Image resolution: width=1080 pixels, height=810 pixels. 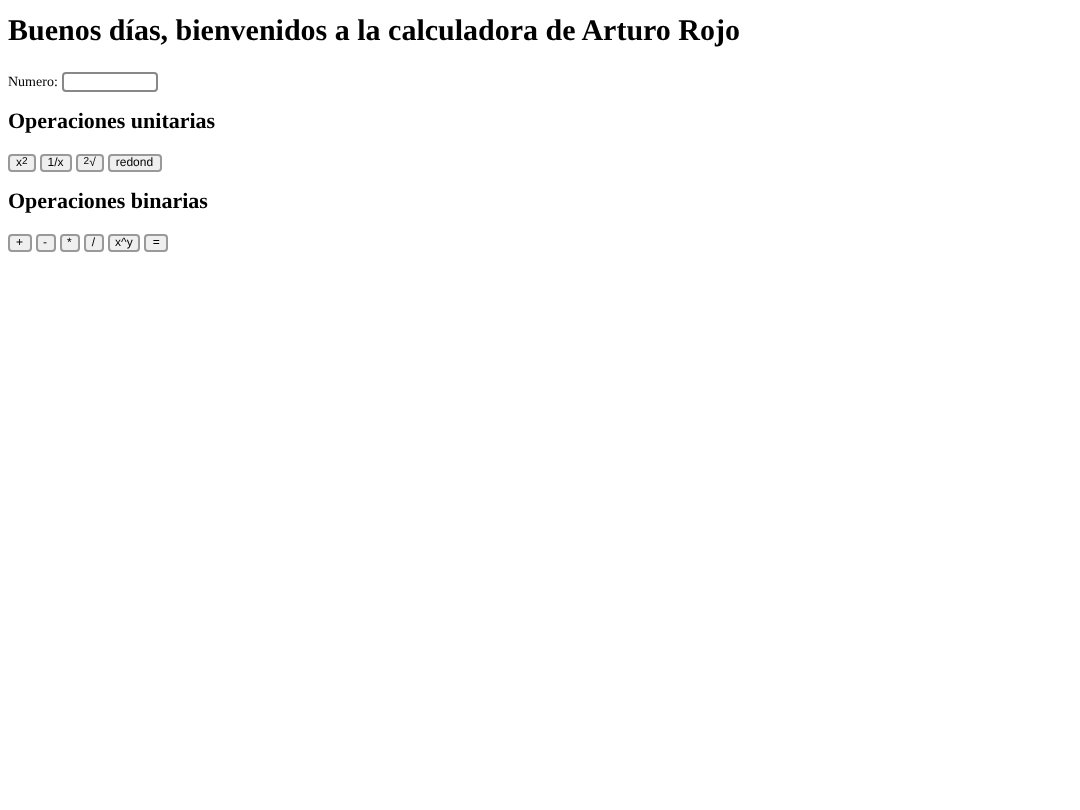 I want to click on page-title: Buenos días, bienvenidos a la calculadora de Arturo Rojo, so click(x=375, y=33).